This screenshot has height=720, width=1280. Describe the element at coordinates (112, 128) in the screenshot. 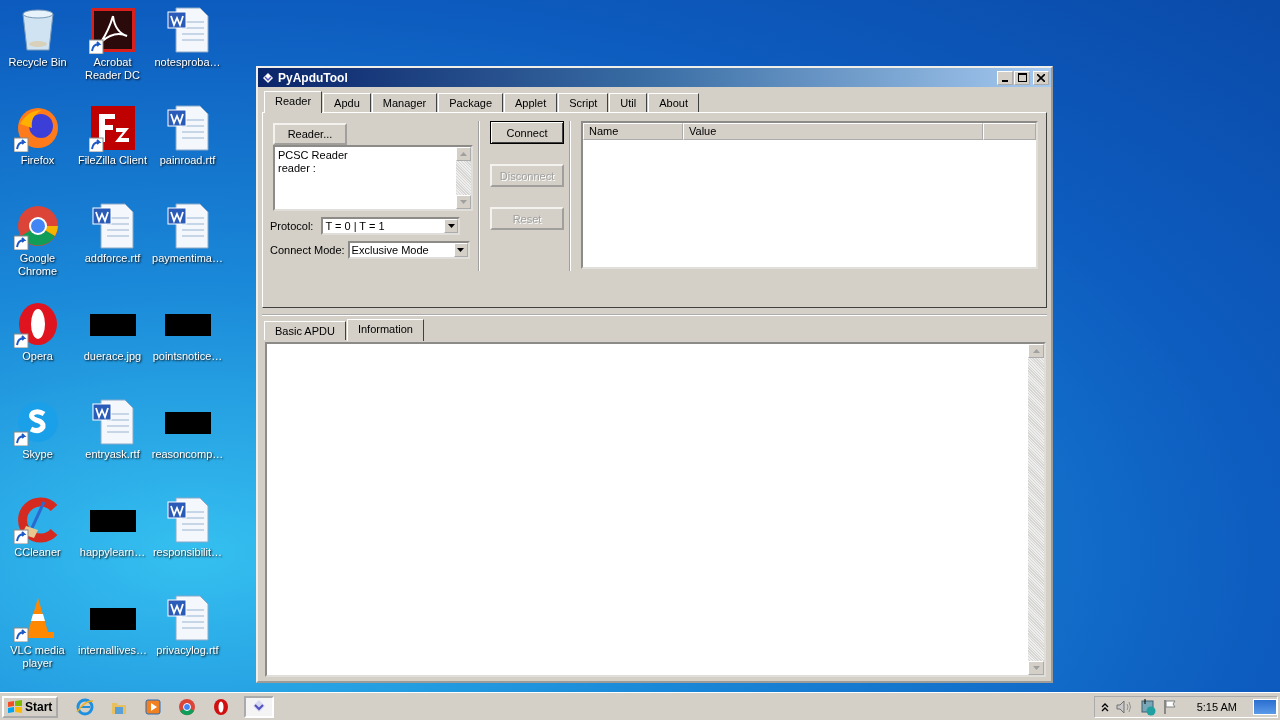

I see `filezilla-icon` at that location.